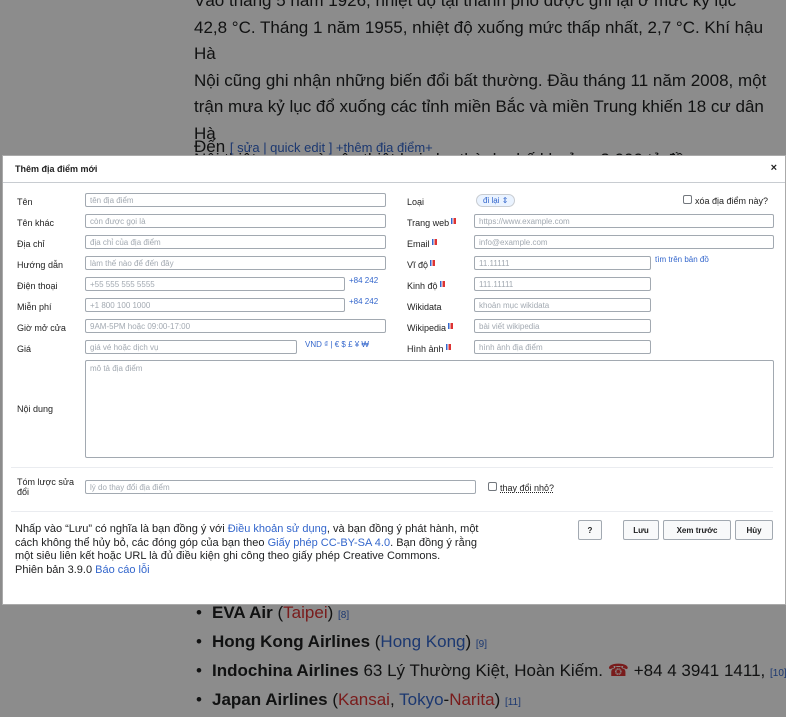 This screenshot has height=717, width=786. What do you see at coordinates (430, 328) in the screenshot?
I see `label-wikipedia: Wikipedia` at bounding box center [430, 328].